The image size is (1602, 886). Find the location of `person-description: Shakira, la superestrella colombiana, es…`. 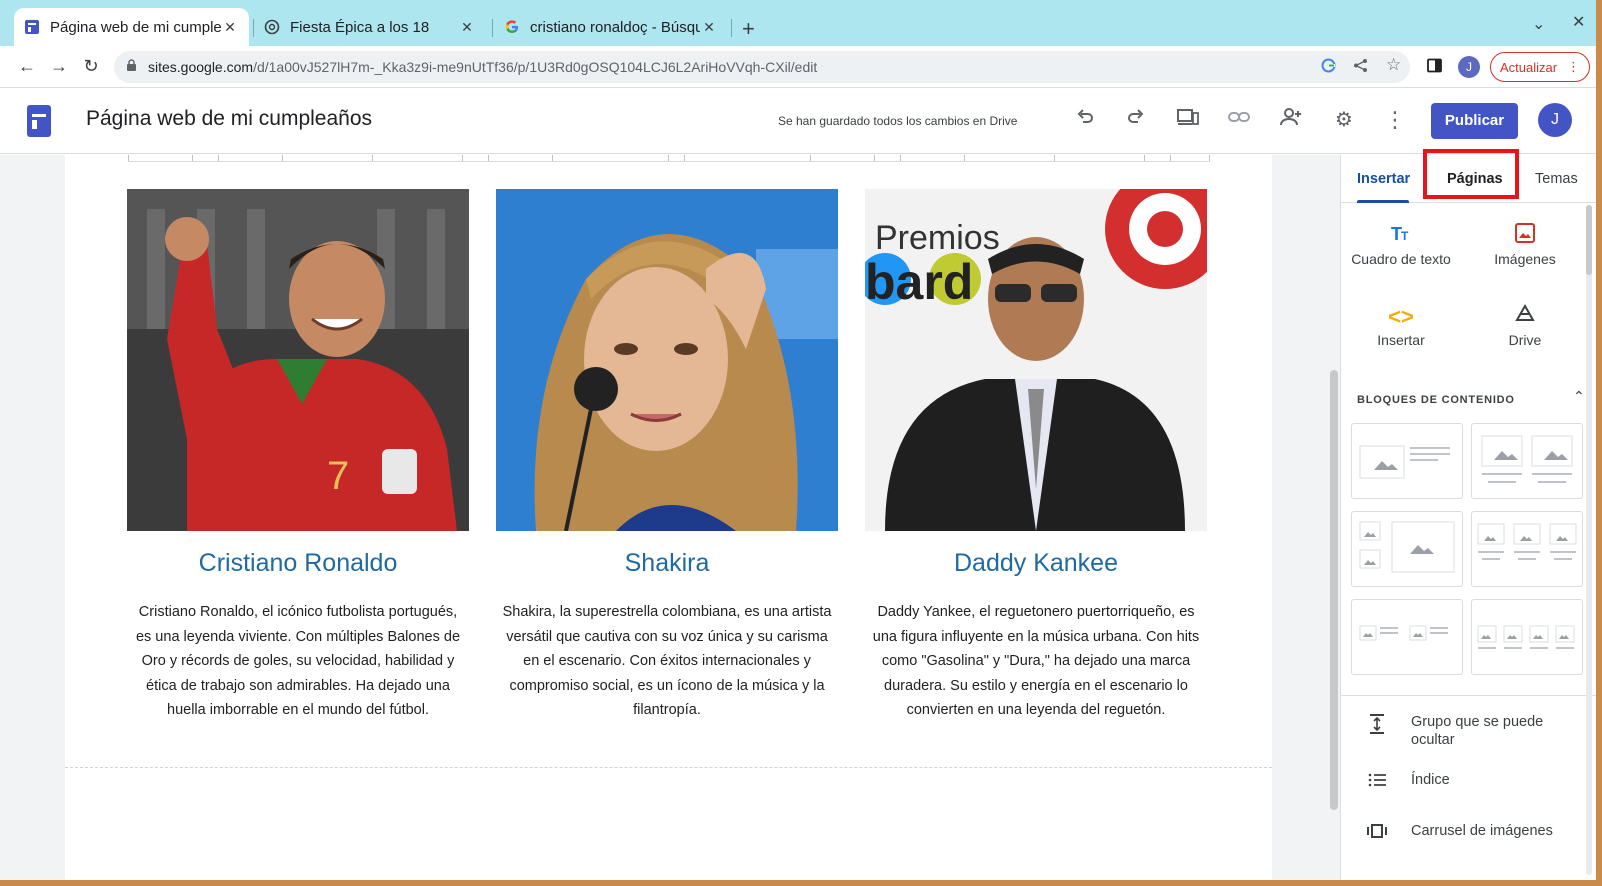

person-description: Shakira, la superestrella colombiana, es… is located at coordinates (667, 661).